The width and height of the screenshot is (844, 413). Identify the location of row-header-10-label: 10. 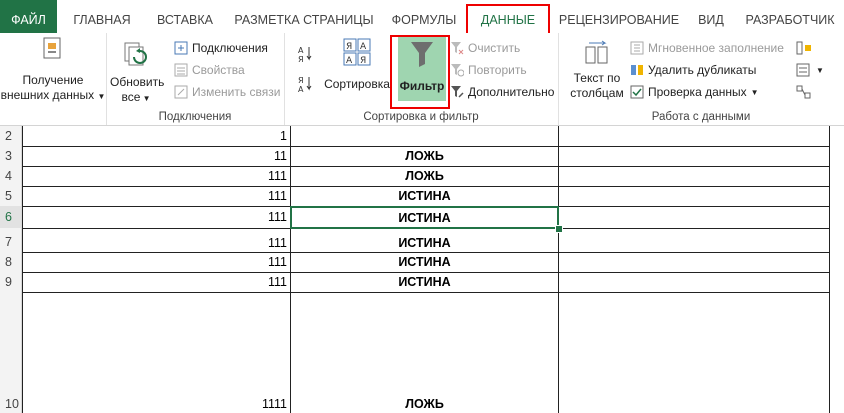
(12, 404).